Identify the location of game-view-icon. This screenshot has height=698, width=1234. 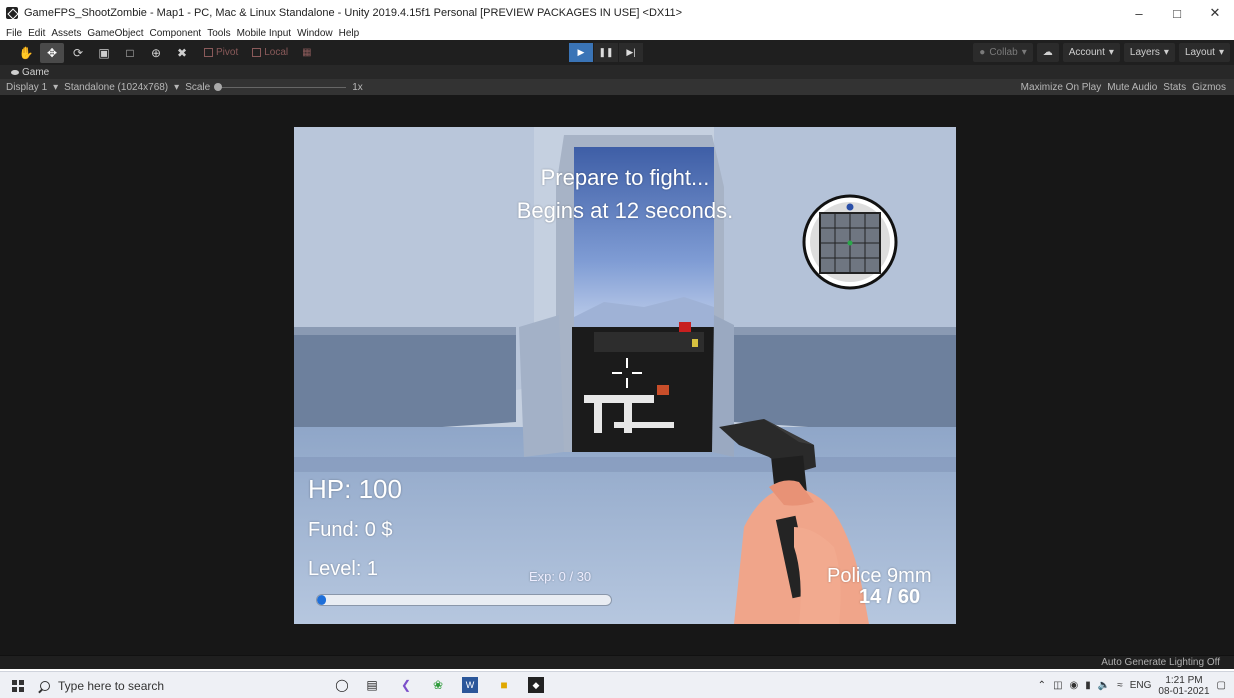
(15, 72).